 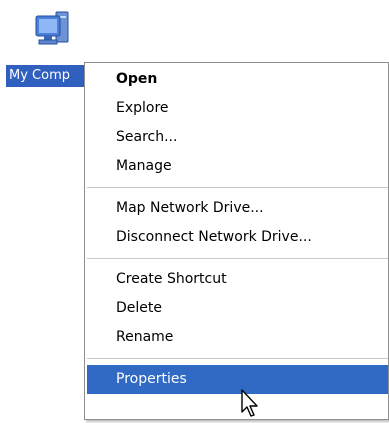 I want to click on menu-item-properties: Properties, so click(x=237, y=379).